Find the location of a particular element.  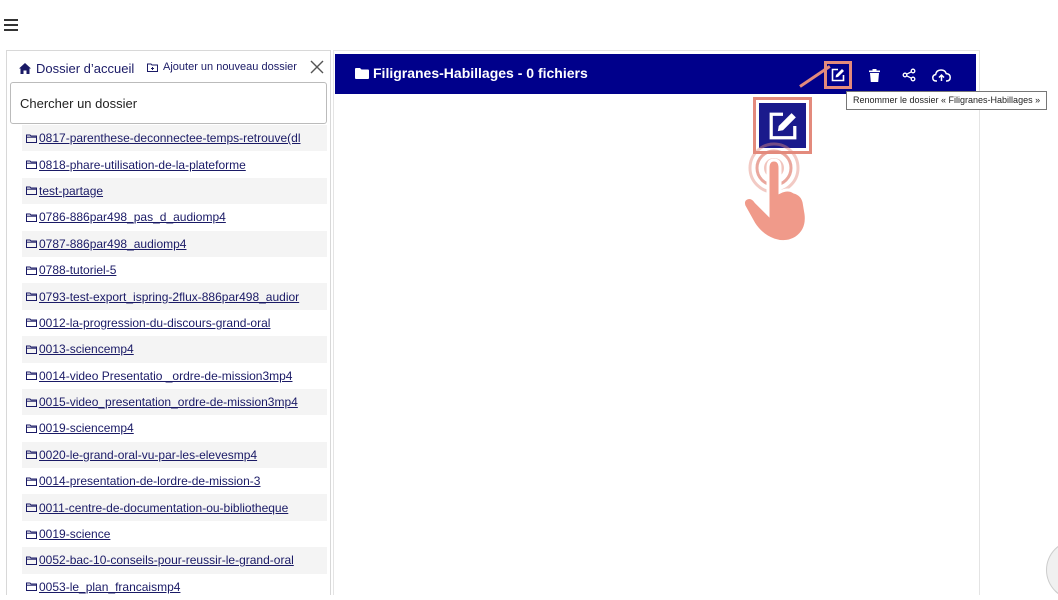

folder-list-item: 0787-886par498_audiomp4 is located at coordinates (174, 243).